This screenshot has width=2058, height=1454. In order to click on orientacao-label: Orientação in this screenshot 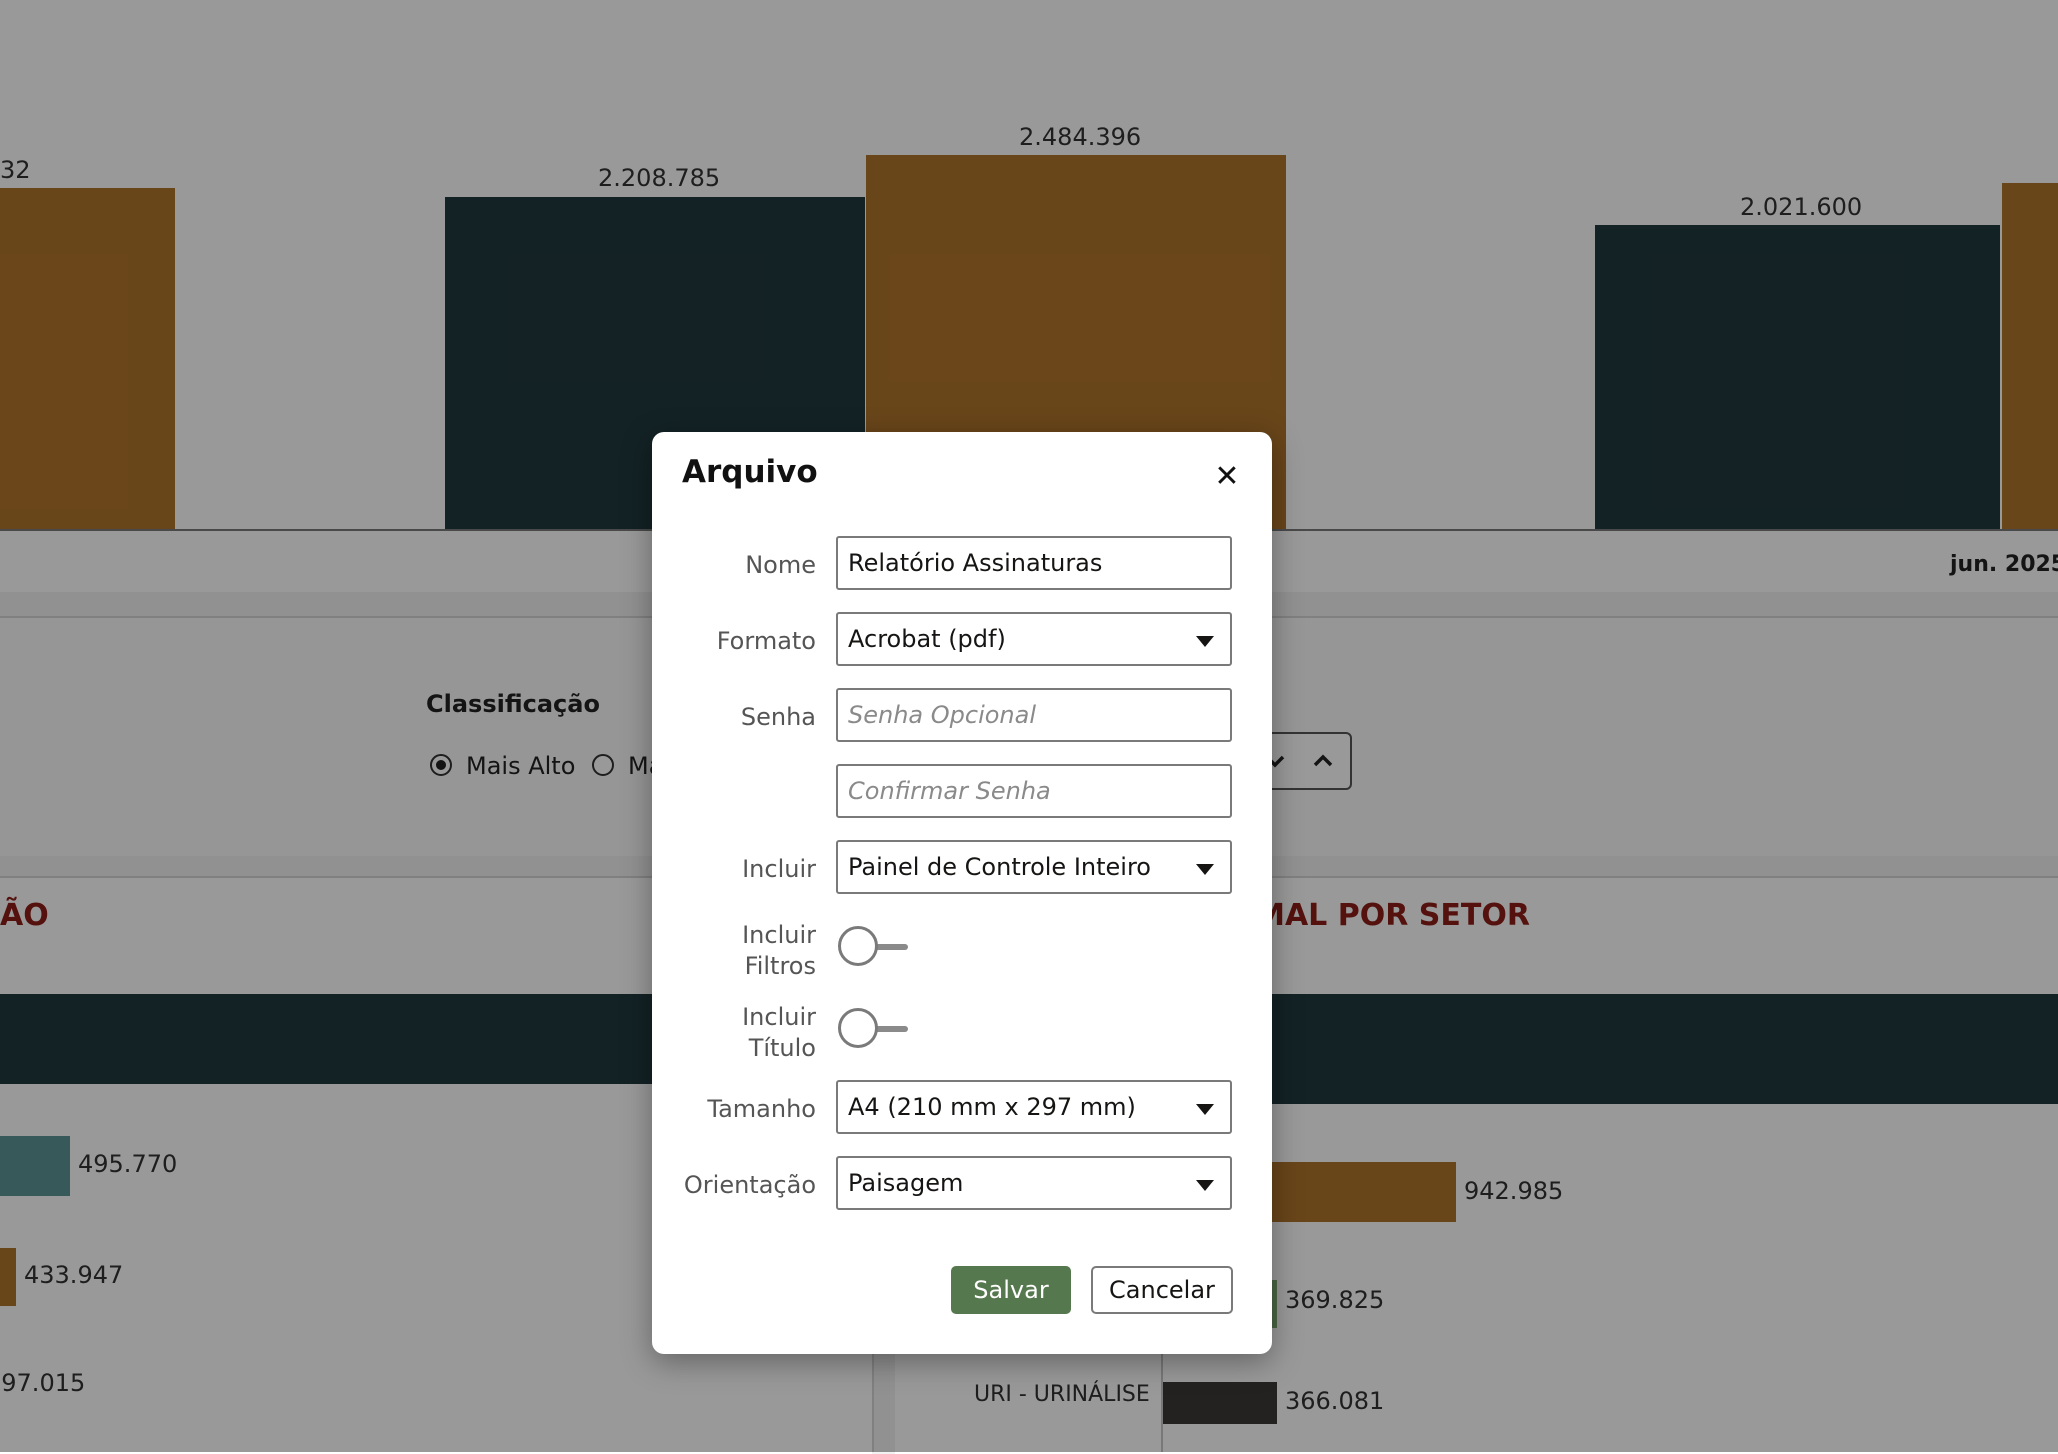, I will do `click(749, 1185)`.